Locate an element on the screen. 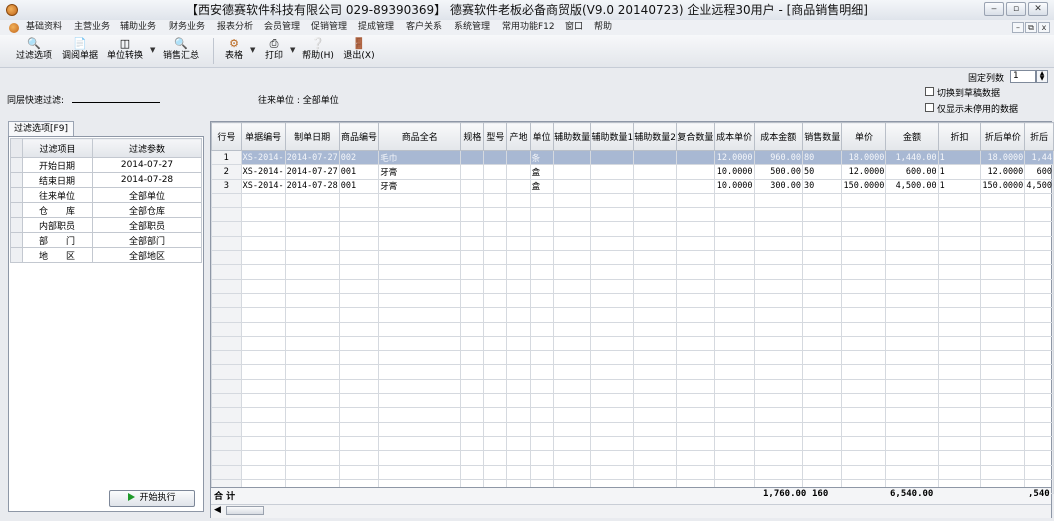  table-cell: 4,500.00 is located at coordinates (912, 186).